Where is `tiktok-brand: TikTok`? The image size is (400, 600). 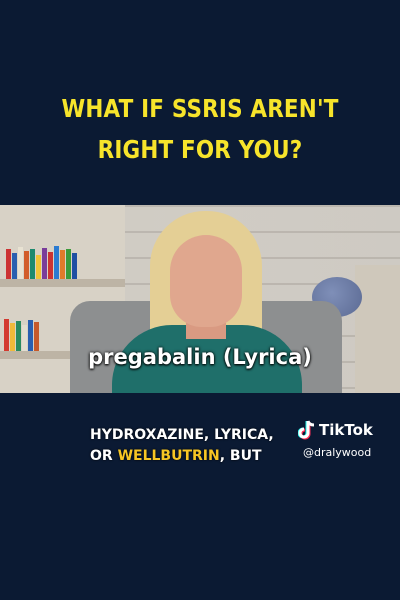 tiktok-brand: TikTok is located at coordinates (346, 430).